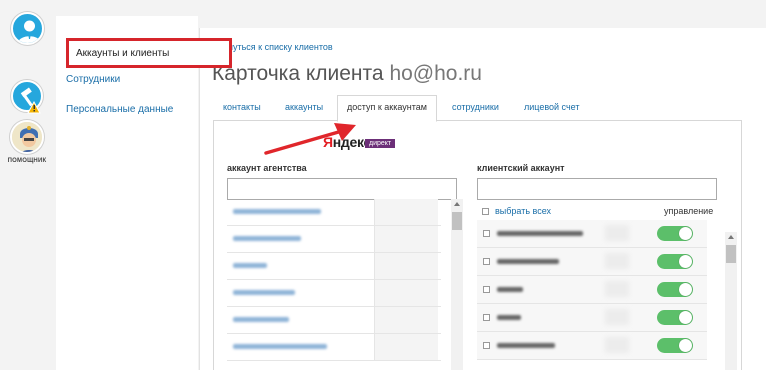 Image resolution: width=766 pixels, height=370 pixels. I want to click on client-account-search-input, so click(597, 189).